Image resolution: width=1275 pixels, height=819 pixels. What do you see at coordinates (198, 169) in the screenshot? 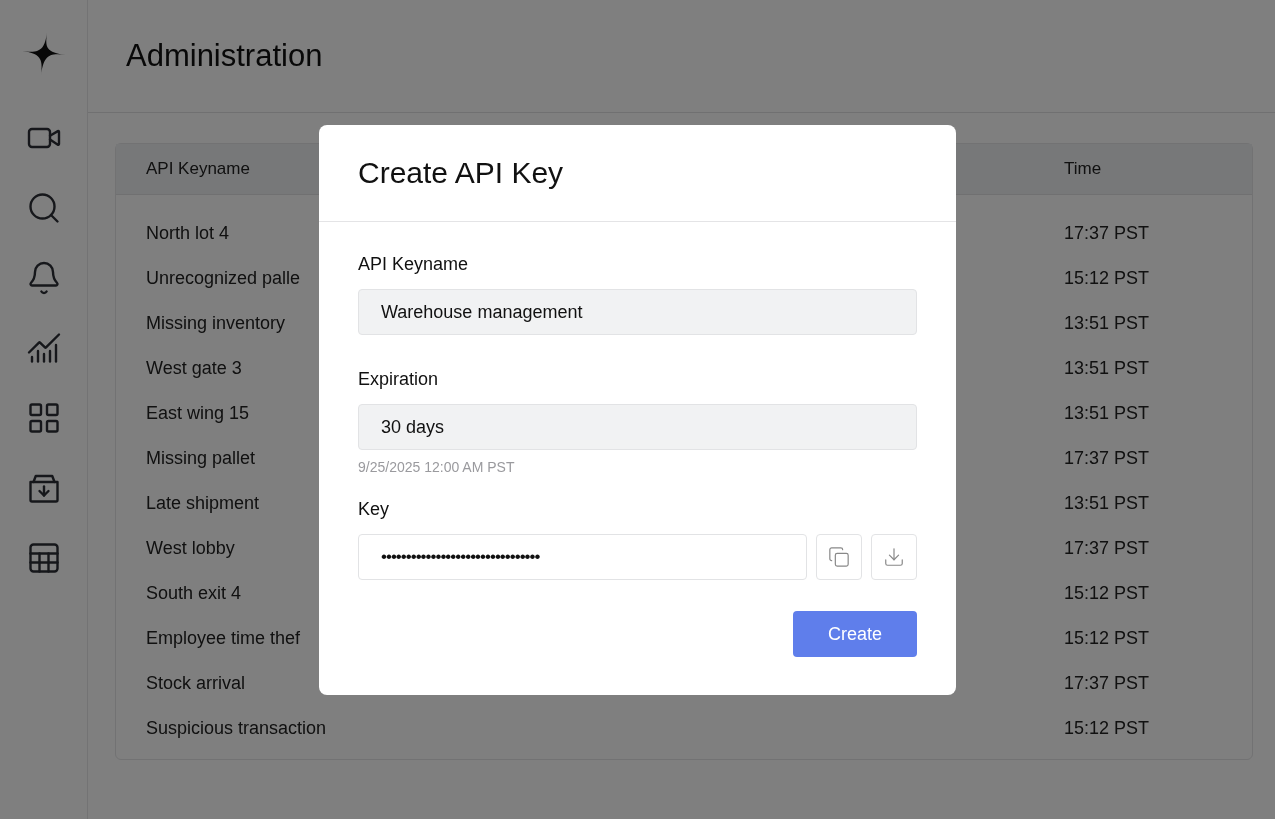
I see `column-header: API Keyname` at bounding box center [198, 169].